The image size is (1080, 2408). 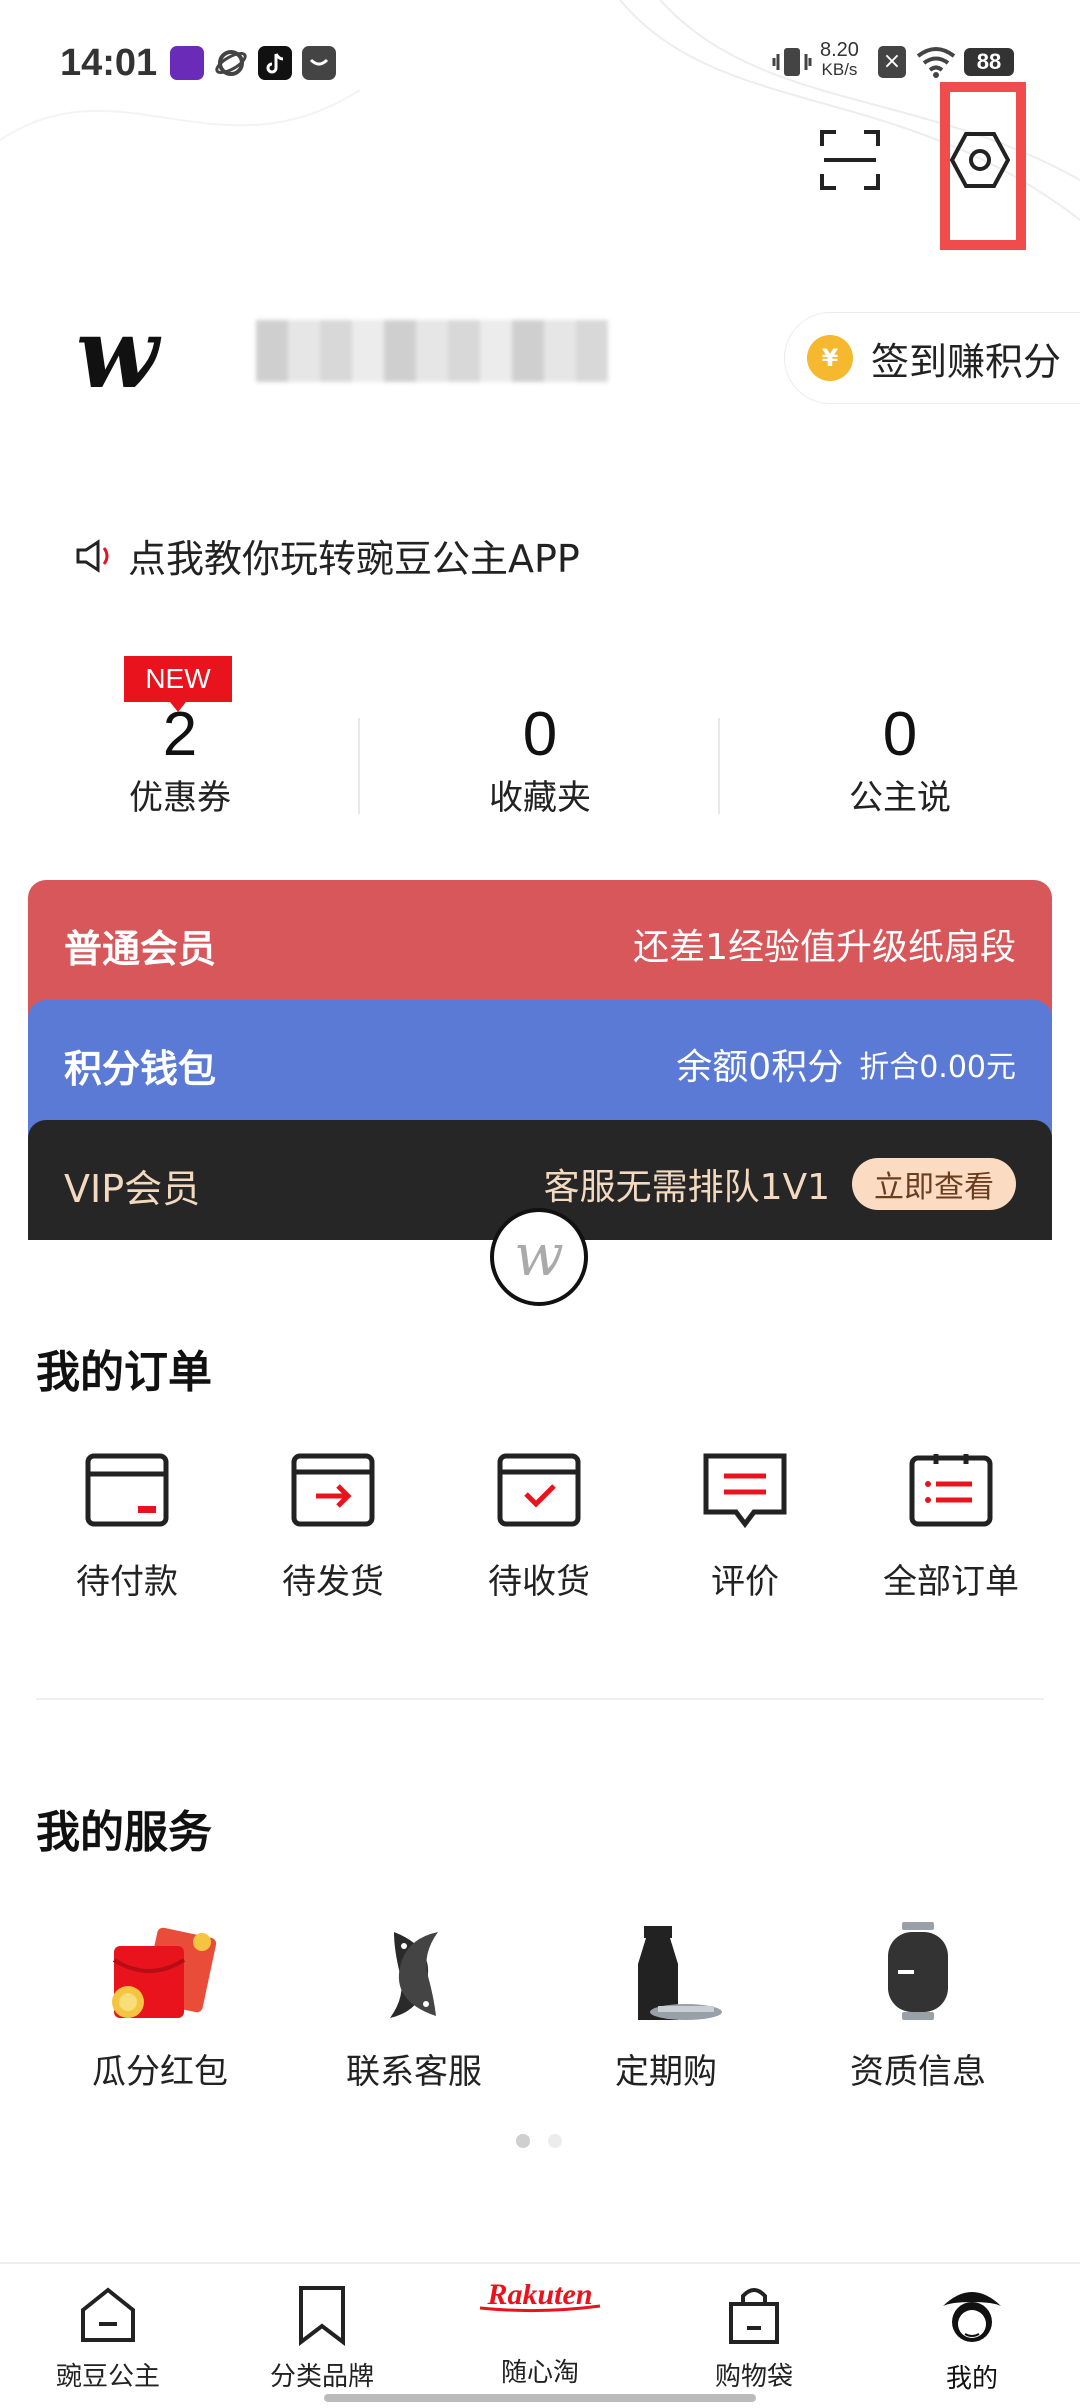 I want to click on stat-label: 收藏夹, so click(x=540, y=798).